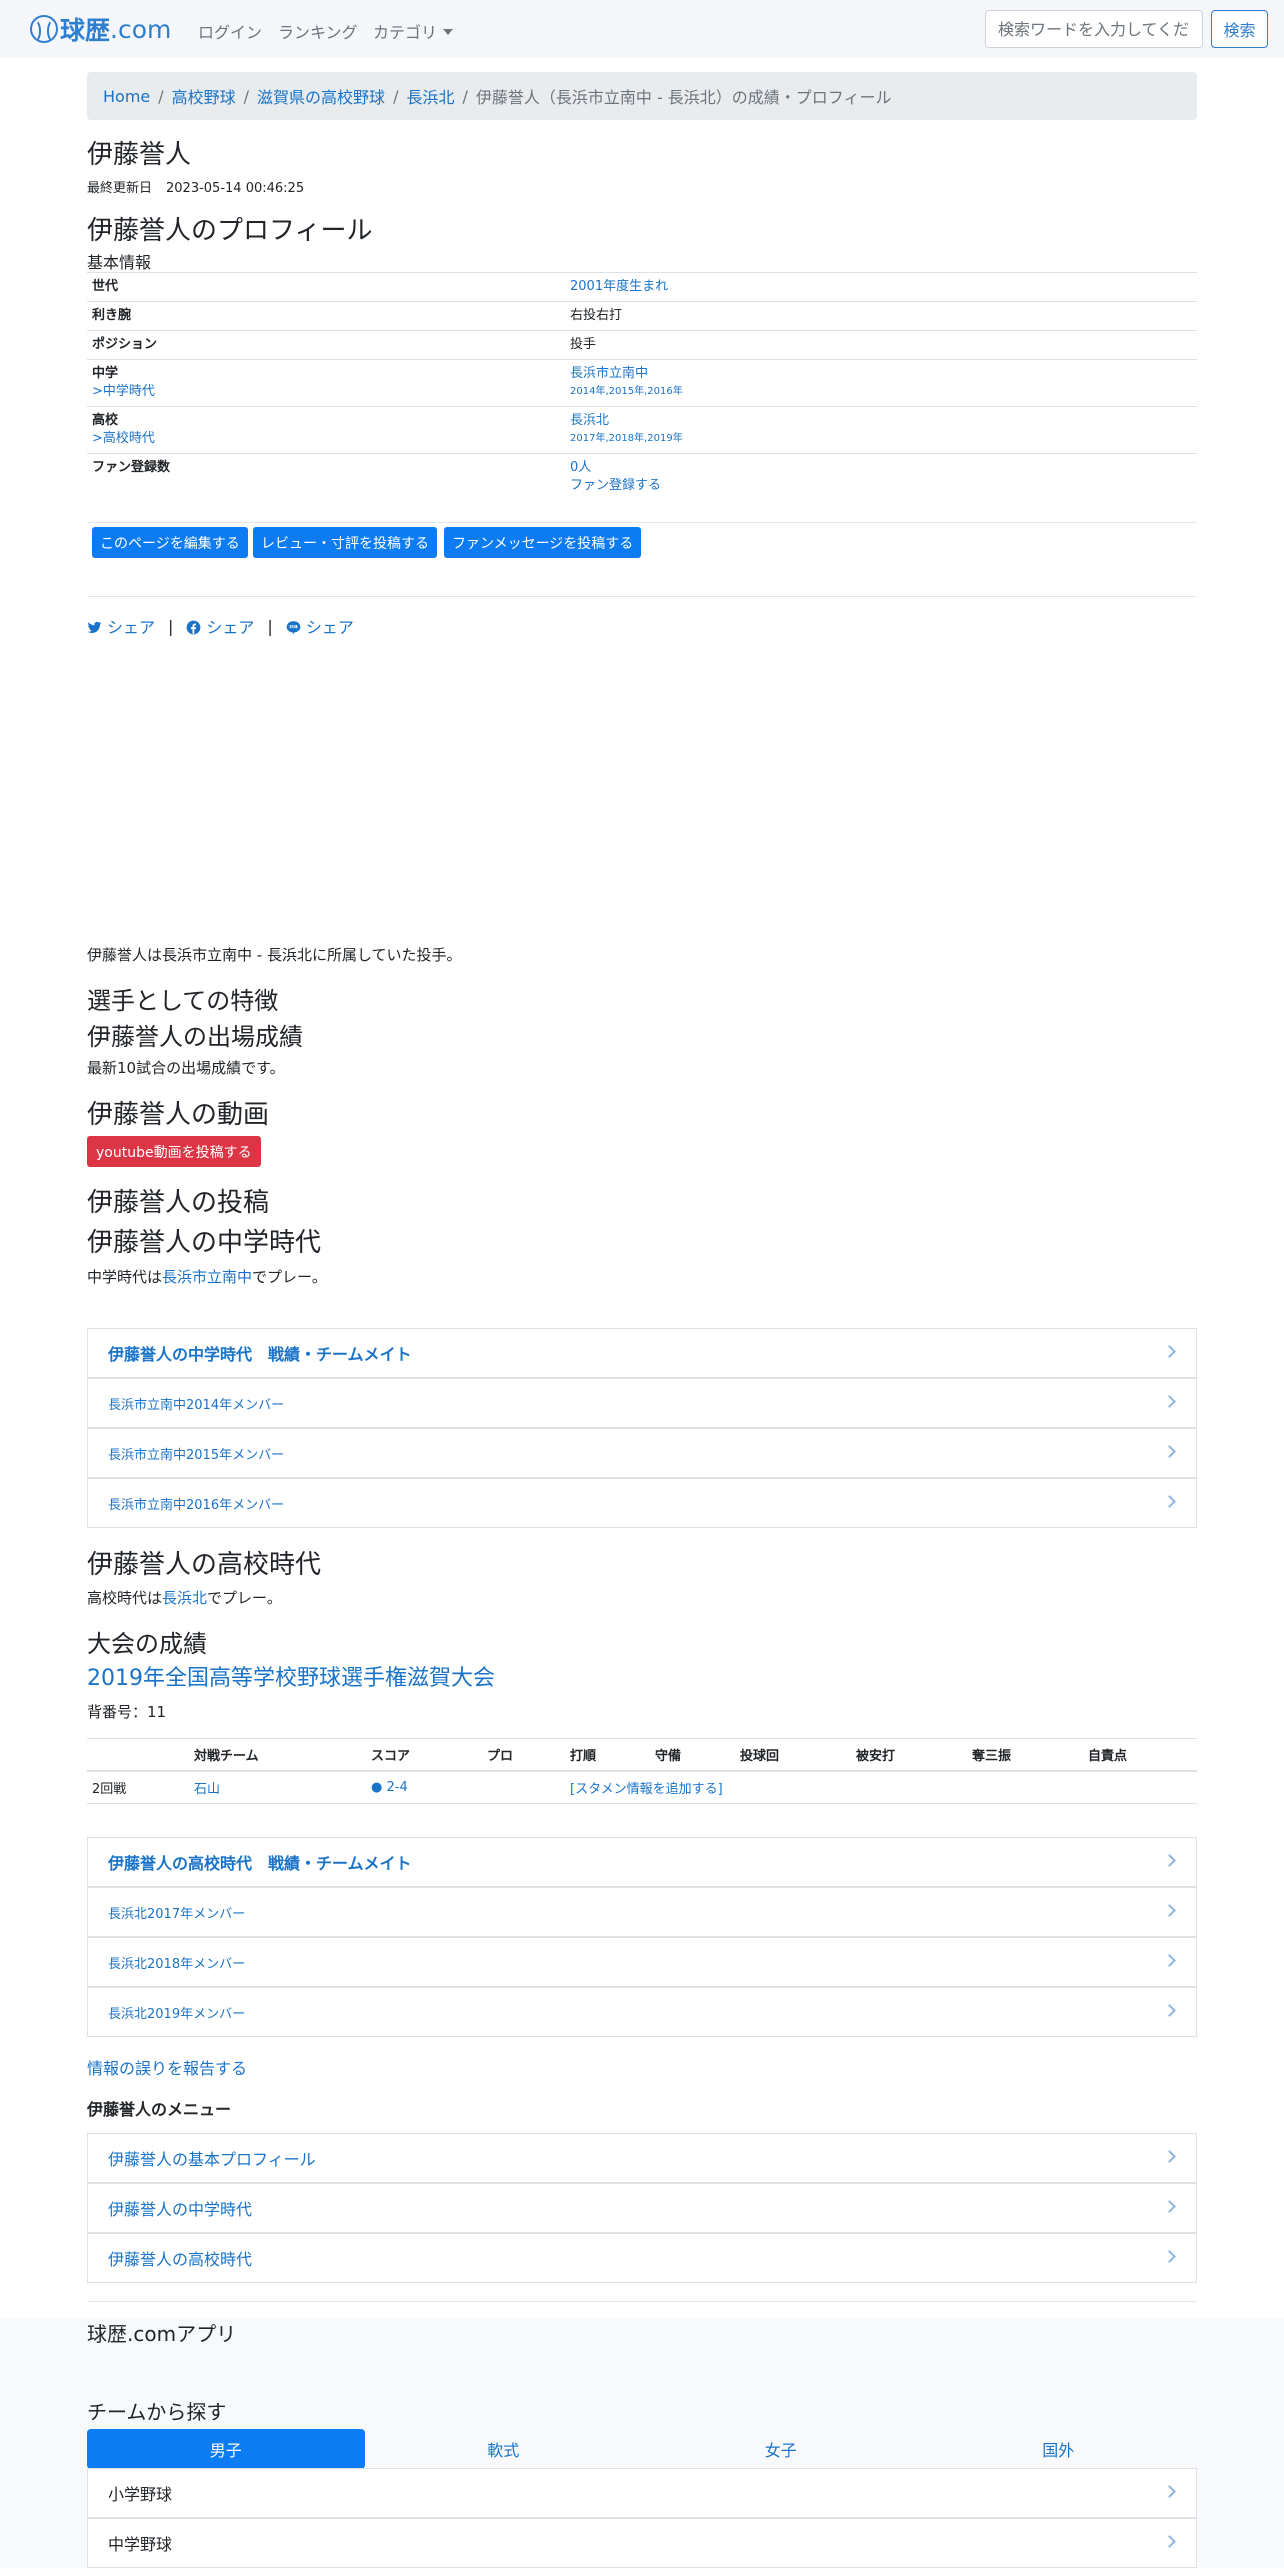 The image size is (1284, 2568). I want to click on features-heading: 選手としての特徴, so click(183, 1001).